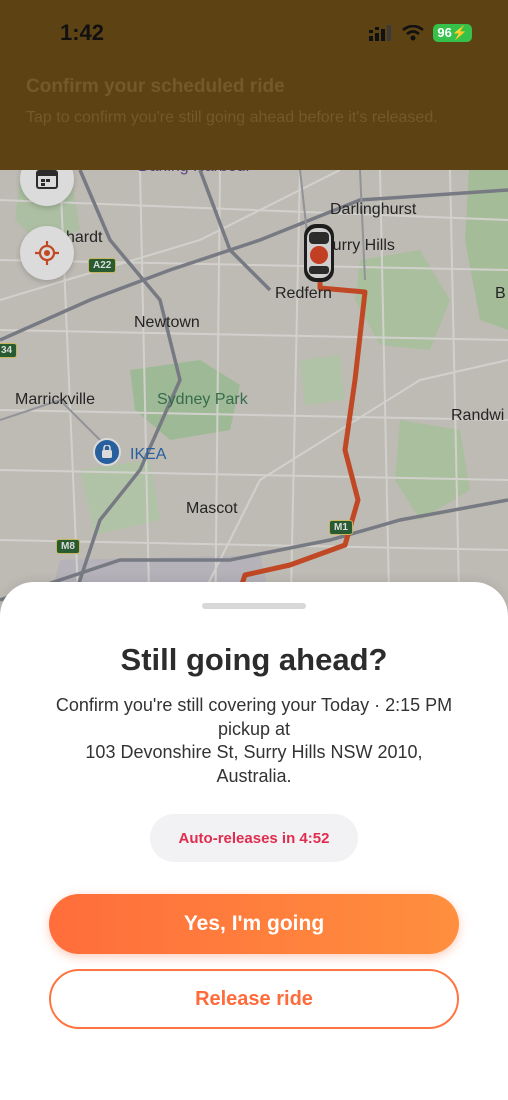 The height and width of the screenshot is (1100, 508). I want to click on sheet-title: Still going ahead?, so click(254, 659).